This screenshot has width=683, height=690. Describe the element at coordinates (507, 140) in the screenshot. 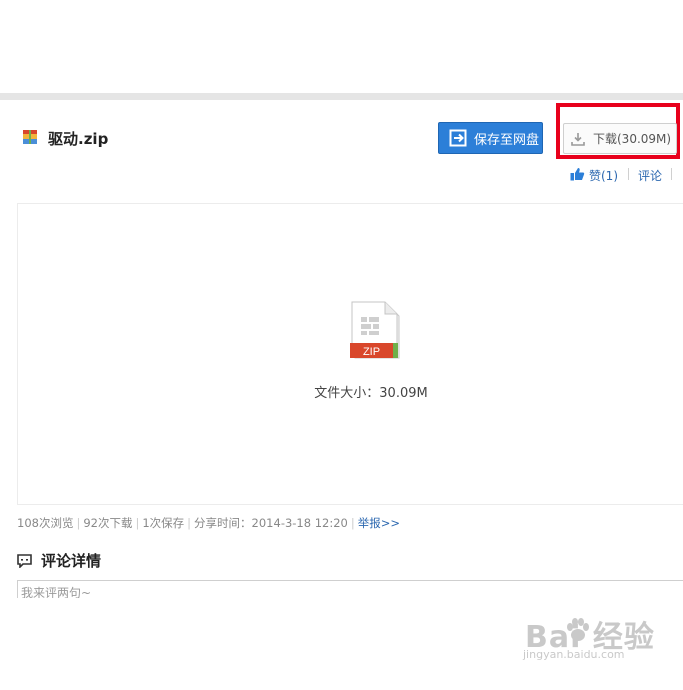

I see `save-button-label: 保存至网盘` at that location.